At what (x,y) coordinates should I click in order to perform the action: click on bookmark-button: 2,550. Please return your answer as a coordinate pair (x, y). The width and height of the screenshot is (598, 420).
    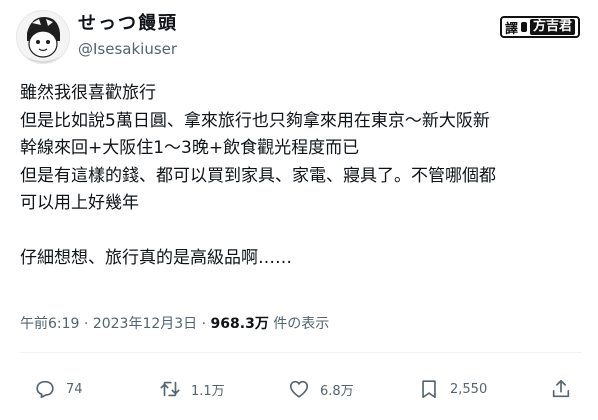
    Looking at the image, I should click on (452, 389).